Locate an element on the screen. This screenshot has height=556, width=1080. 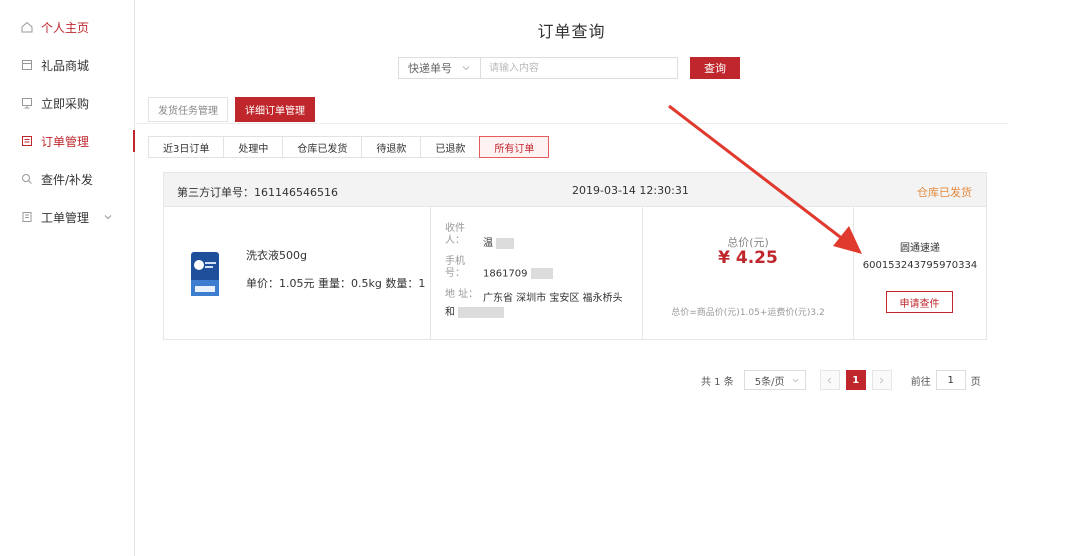
sidebar-item-label: 立即采购 is located at coordinates (65, 103).